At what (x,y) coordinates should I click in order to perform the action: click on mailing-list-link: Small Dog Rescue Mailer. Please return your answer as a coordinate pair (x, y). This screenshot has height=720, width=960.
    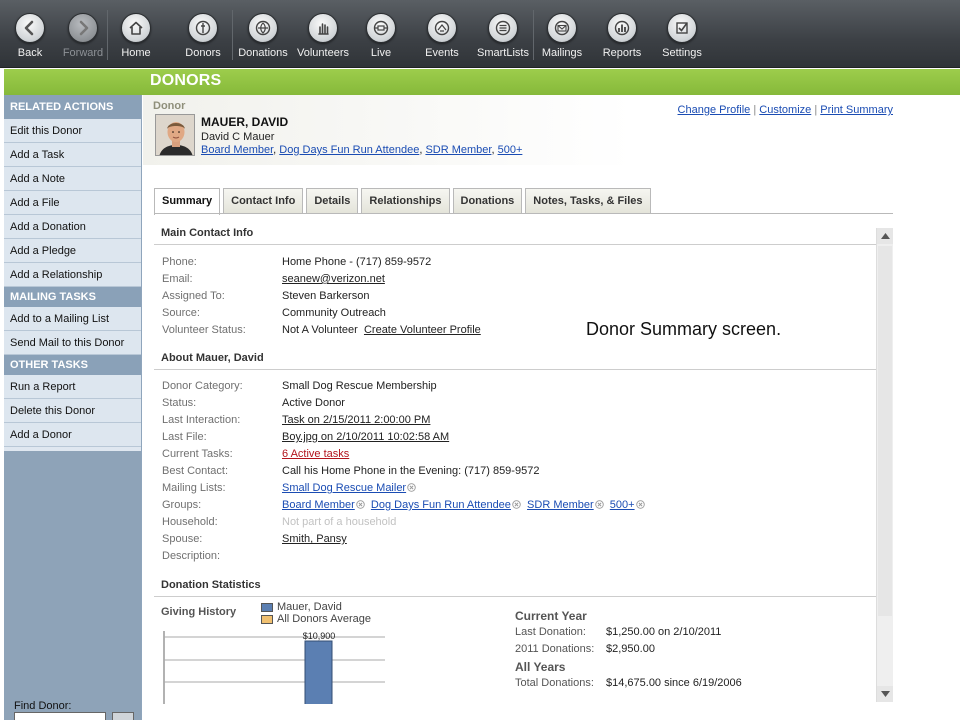
    Looking at the image, I should click on (344, 488).